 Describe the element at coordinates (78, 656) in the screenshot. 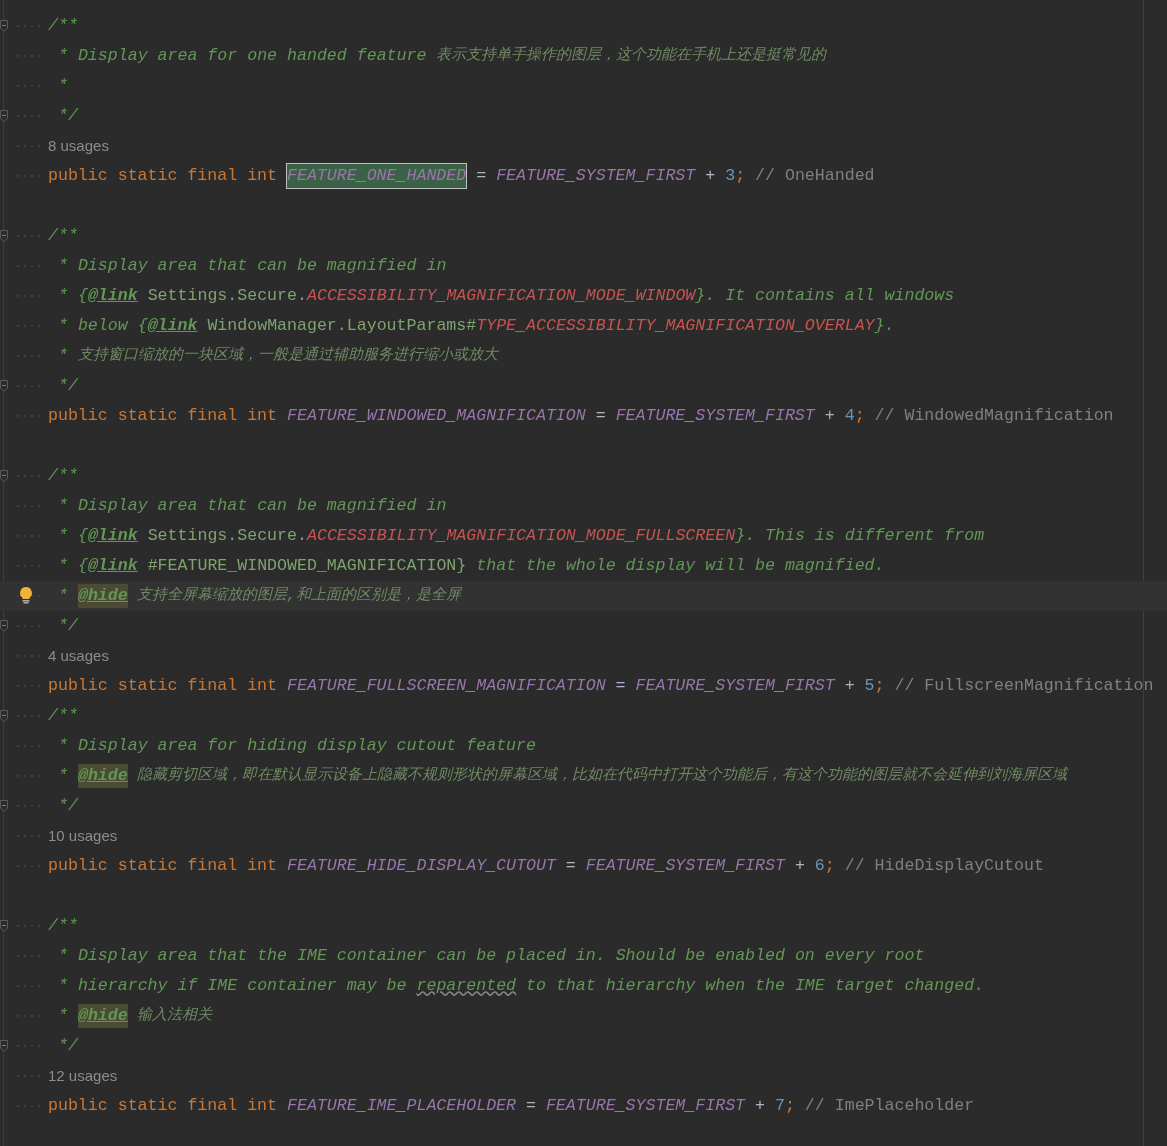

I see `usages-hint: 4 usages` at that location.